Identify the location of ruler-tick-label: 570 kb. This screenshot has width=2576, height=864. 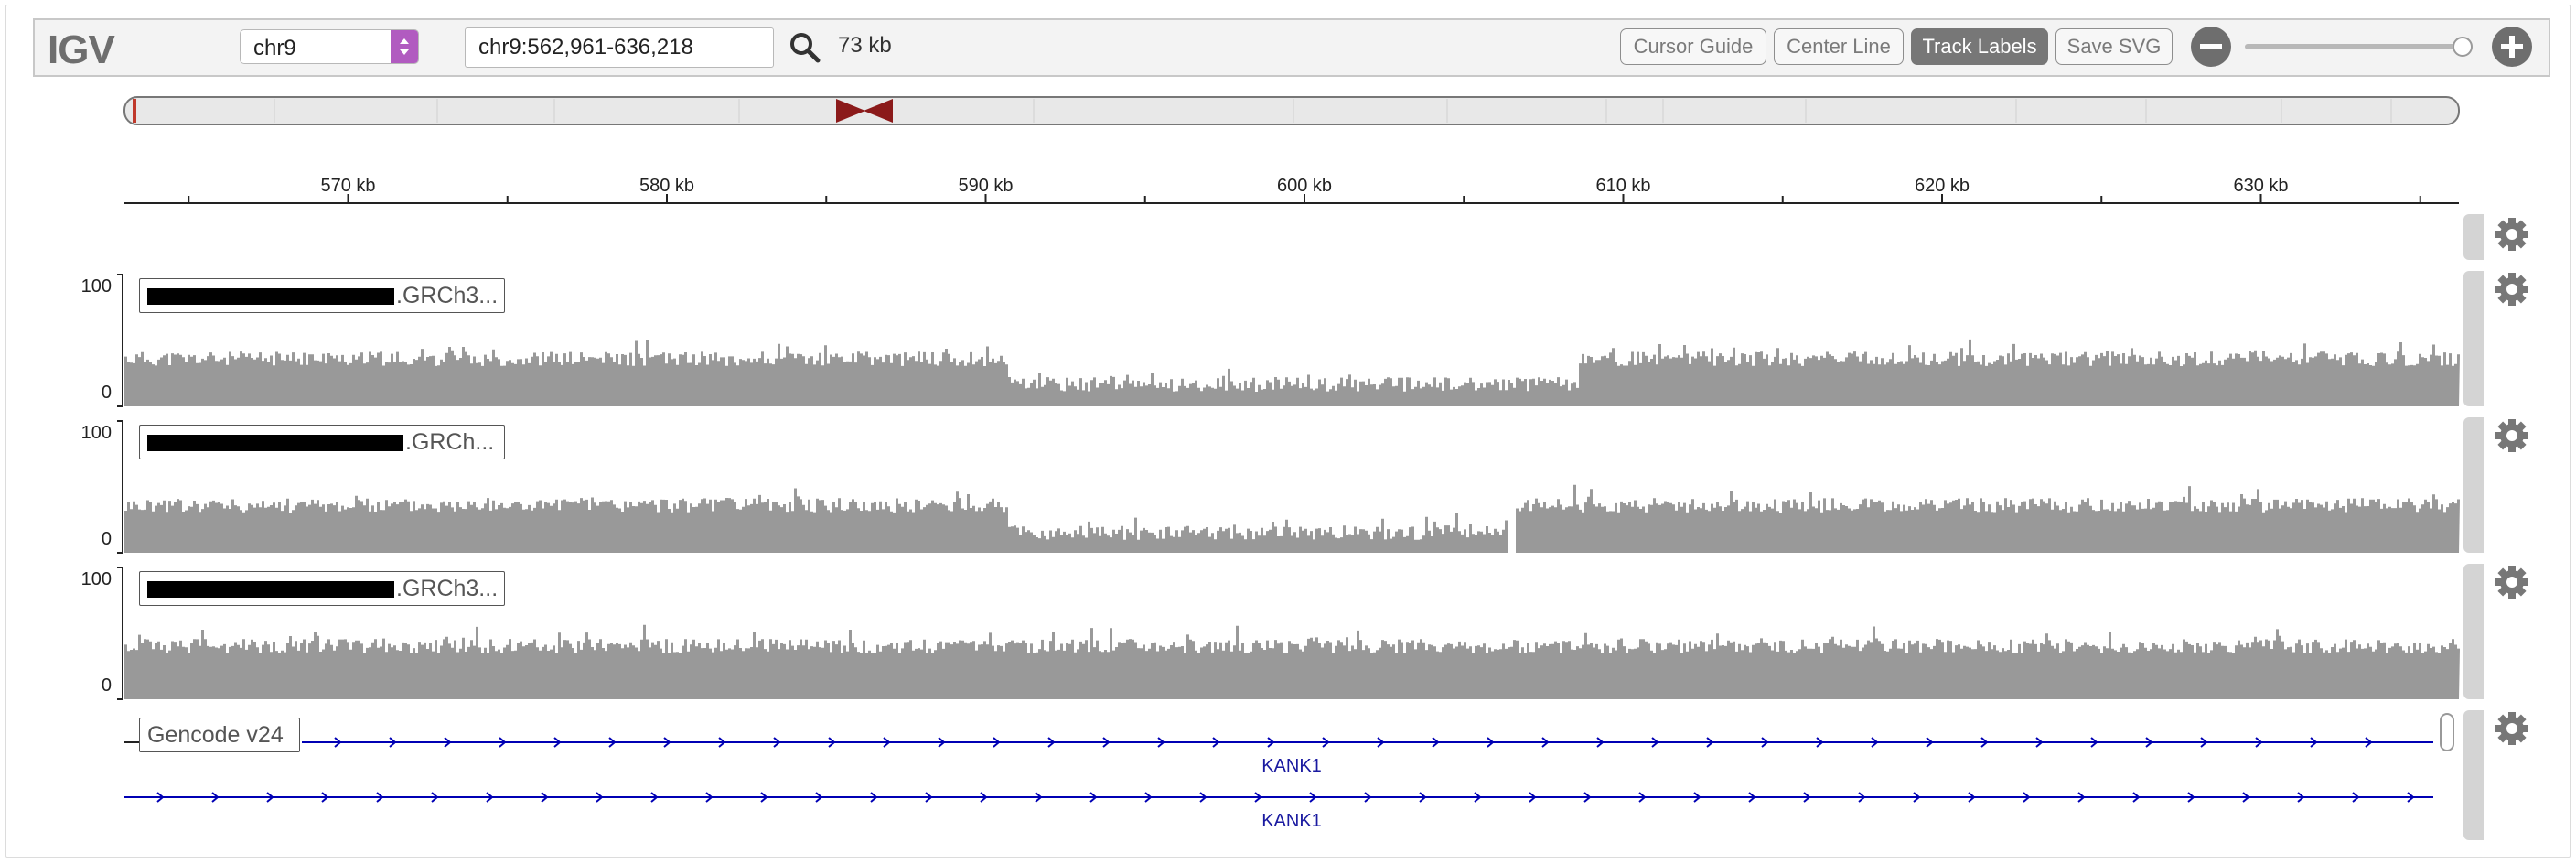
(348, 186).